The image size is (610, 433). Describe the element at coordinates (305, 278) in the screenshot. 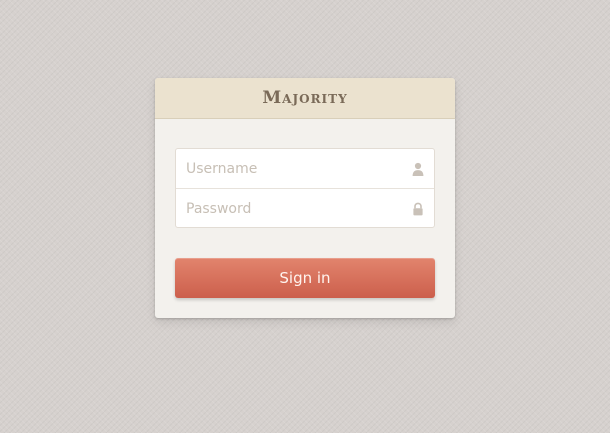

I see `sign-in-button: Sign in` at that location.